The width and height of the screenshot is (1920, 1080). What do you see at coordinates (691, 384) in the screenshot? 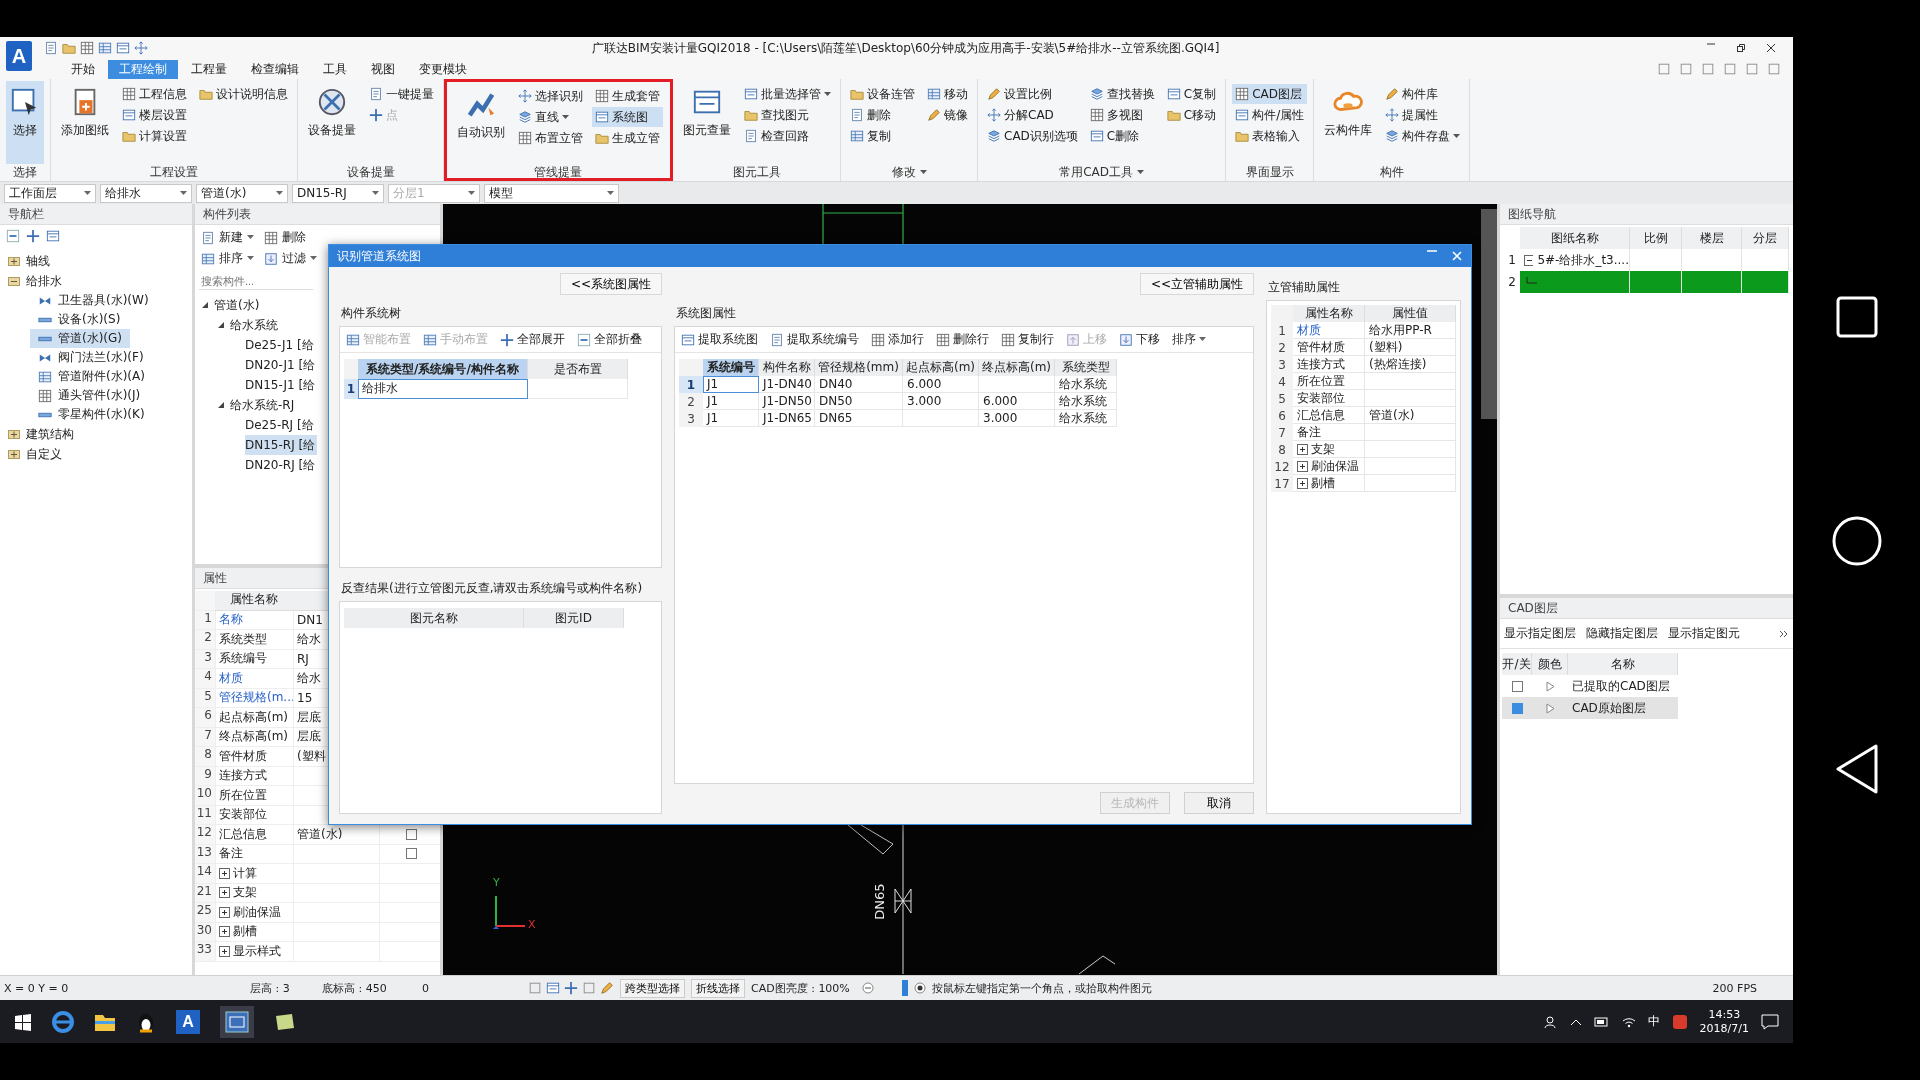
I see `row-number: 1` at bounding box center [691, 384].